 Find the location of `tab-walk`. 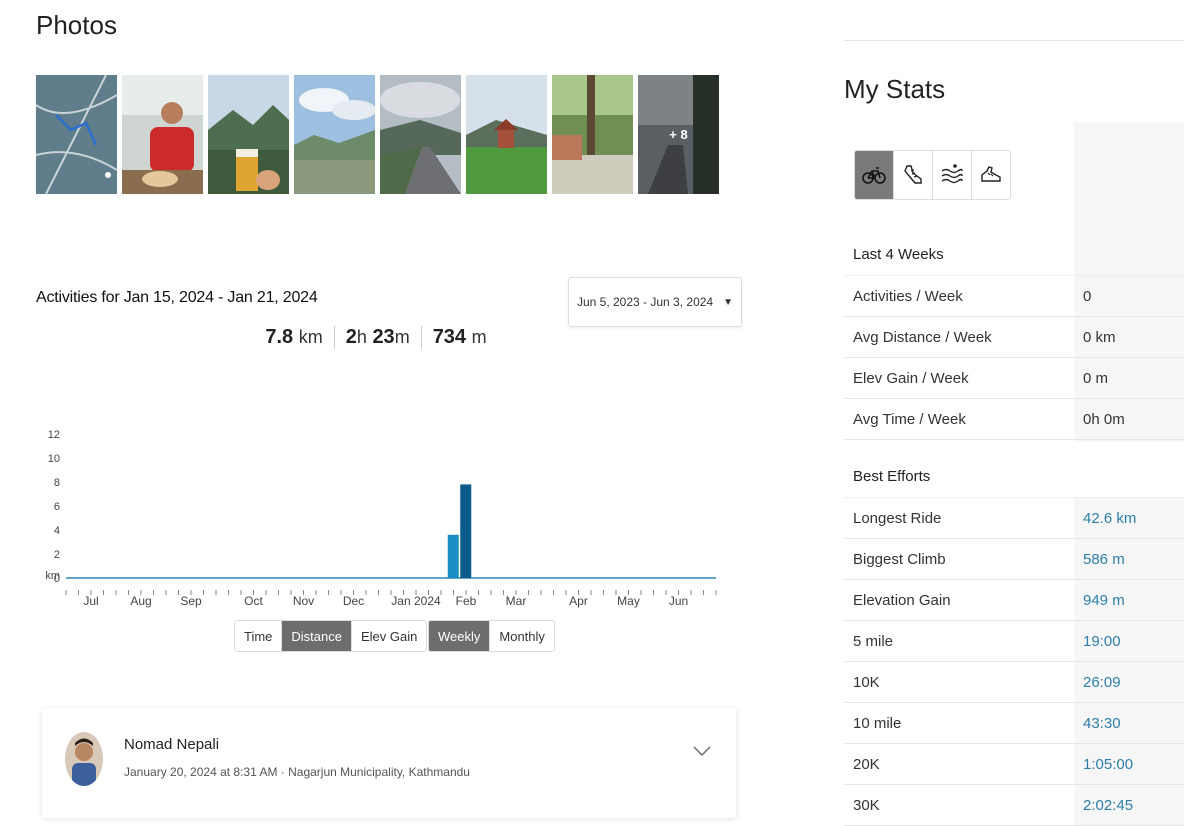

tab-walk is located at coordinates (990, 175).